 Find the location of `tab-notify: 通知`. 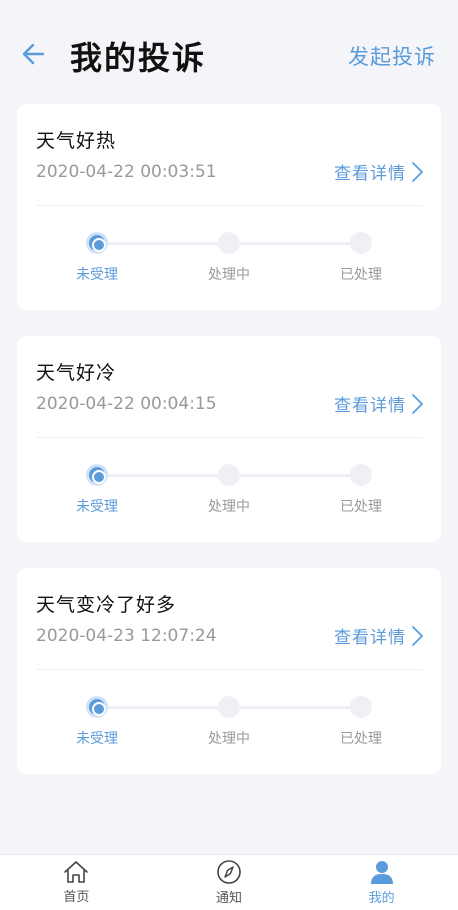

tab-notify: 通知 is located at coordinates (229, 882).